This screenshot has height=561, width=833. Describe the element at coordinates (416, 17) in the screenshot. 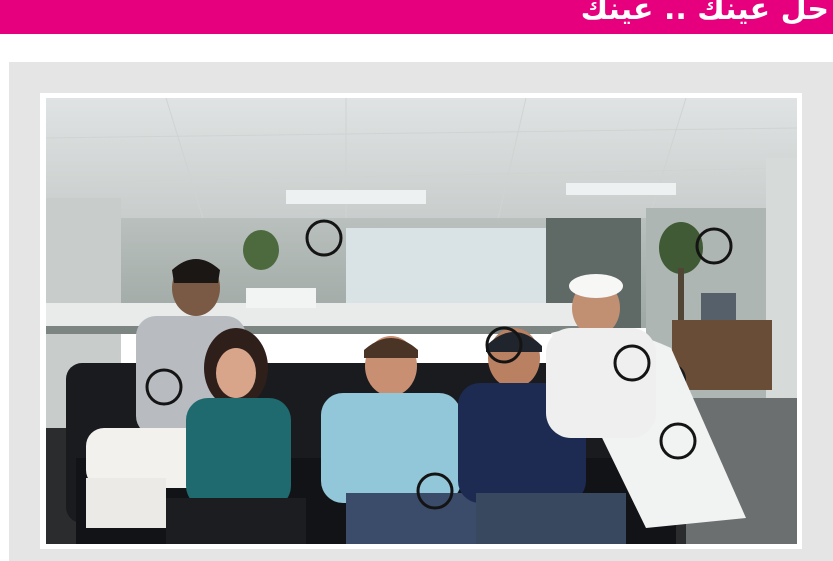

I see `header-bar: حل عينك .. عينك` at that location.